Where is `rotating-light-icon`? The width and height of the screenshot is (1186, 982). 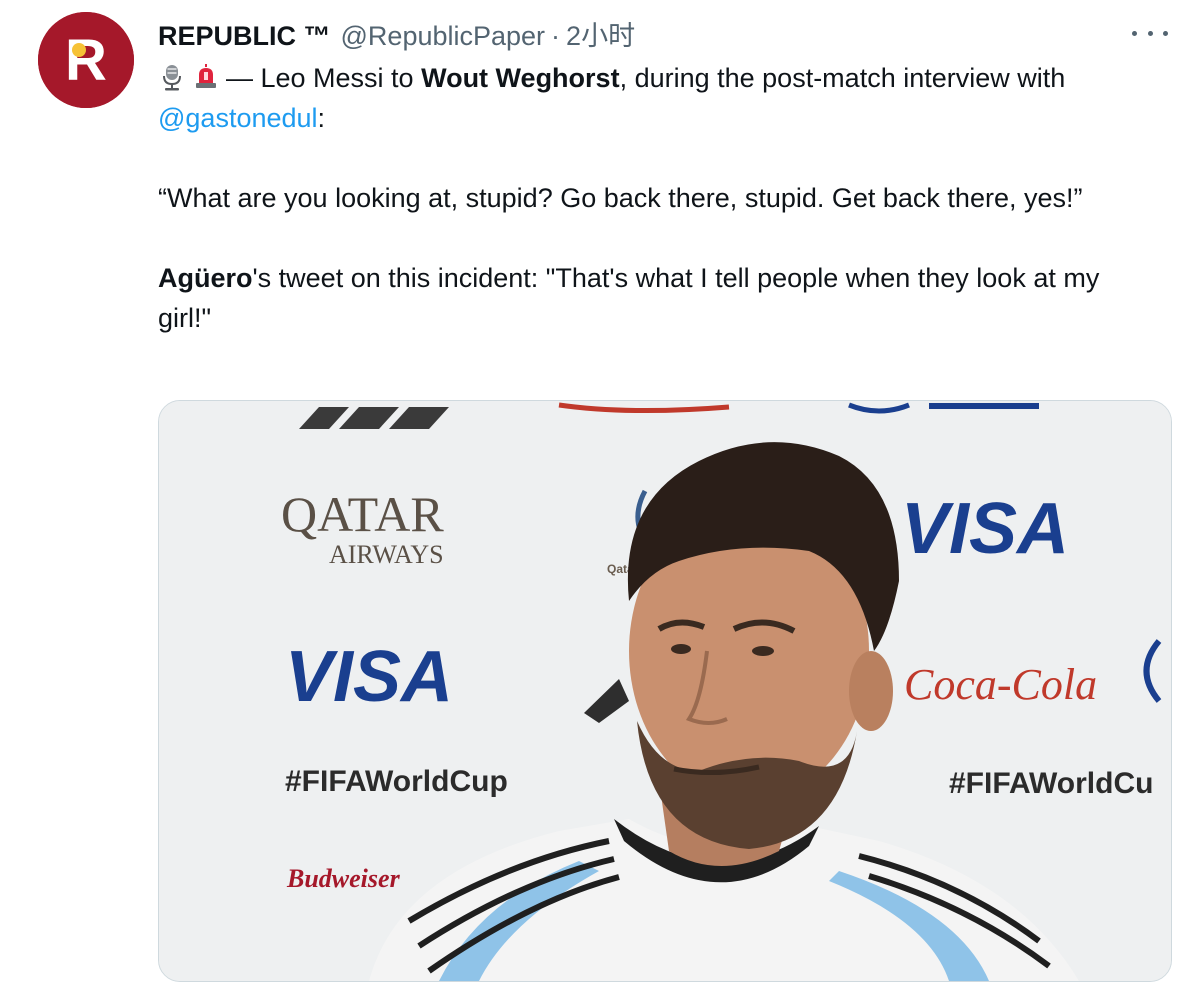 rotating-light-icon is located at coordinates (206, 76).